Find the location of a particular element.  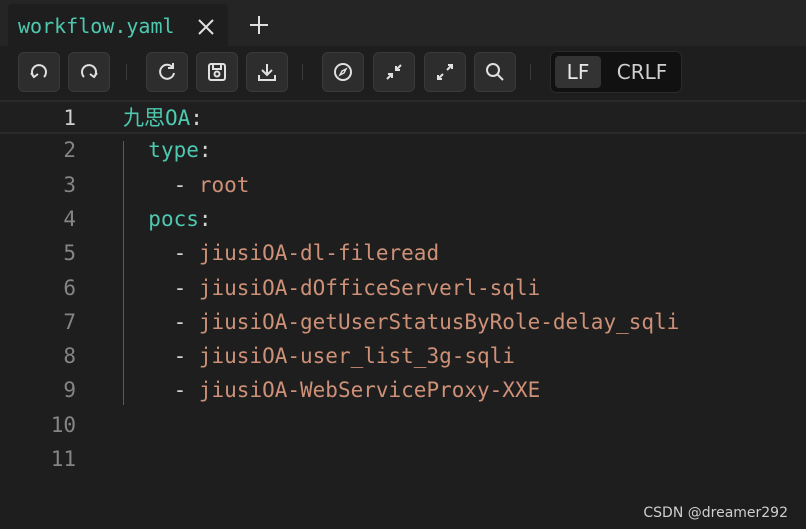

yaml-key: type is located at coordinates (173, 150).